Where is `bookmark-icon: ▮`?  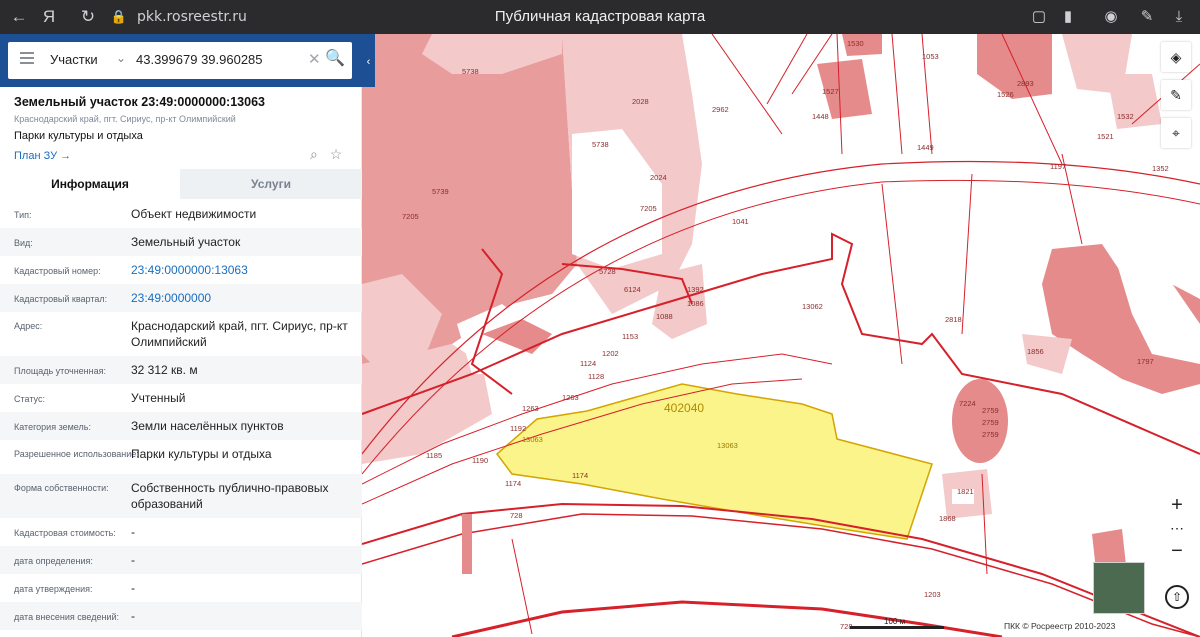
bookmark-icon: ▮ is located at coordinates (1068, 17).